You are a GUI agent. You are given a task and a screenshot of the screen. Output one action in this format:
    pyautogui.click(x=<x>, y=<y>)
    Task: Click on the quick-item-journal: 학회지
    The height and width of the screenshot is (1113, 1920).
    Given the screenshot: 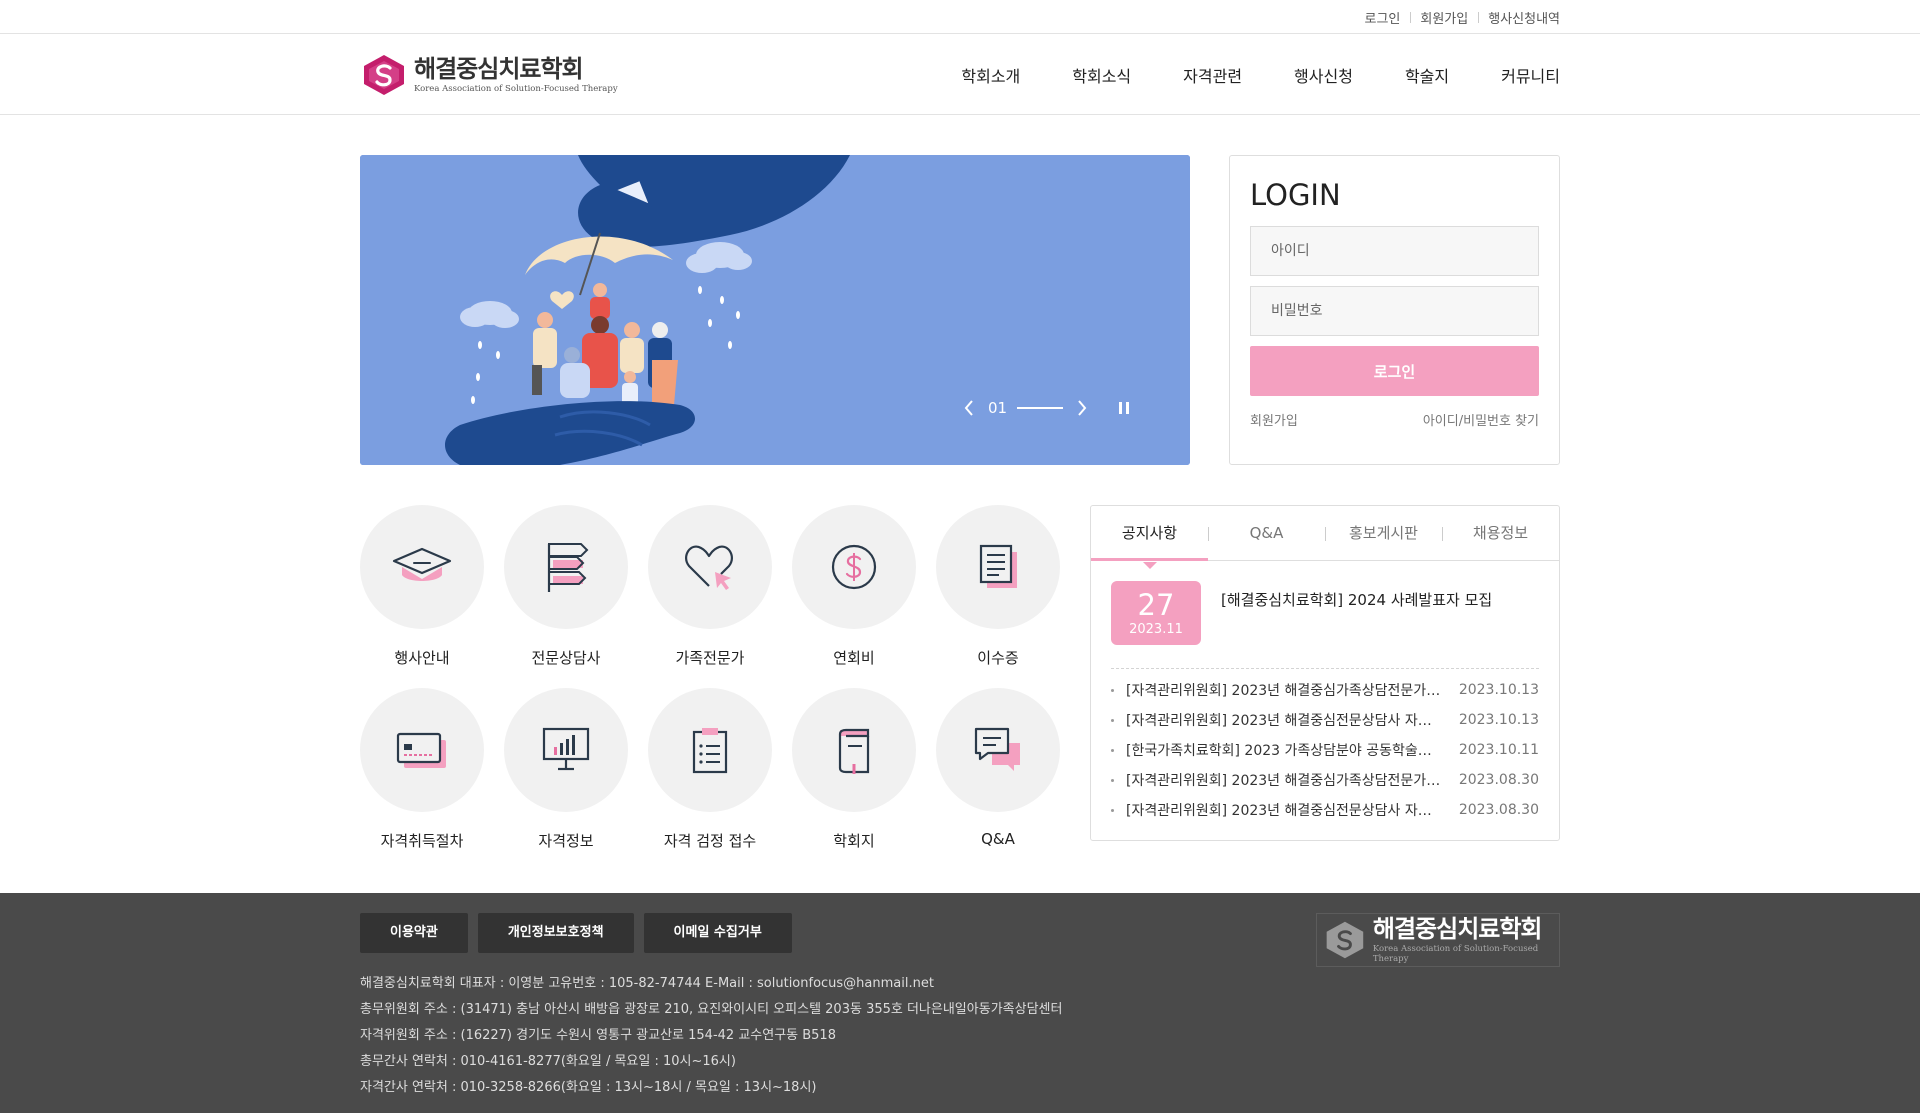 What is the action you would take?
    pyautogui.click(x=854, y=769)
    